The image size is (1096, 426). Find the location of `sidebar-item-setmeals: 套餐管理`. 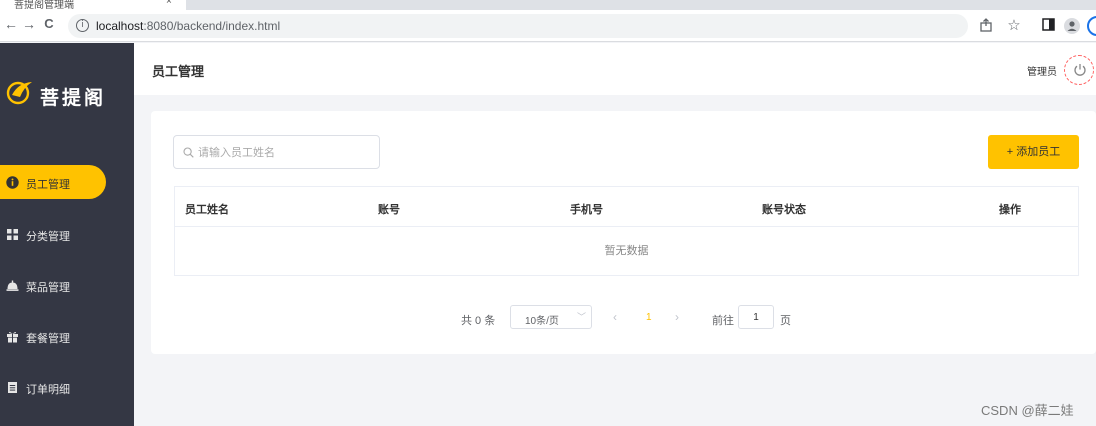

sidebar-item-setmeals: 套餐管理 is located at coordinates (67, 336).